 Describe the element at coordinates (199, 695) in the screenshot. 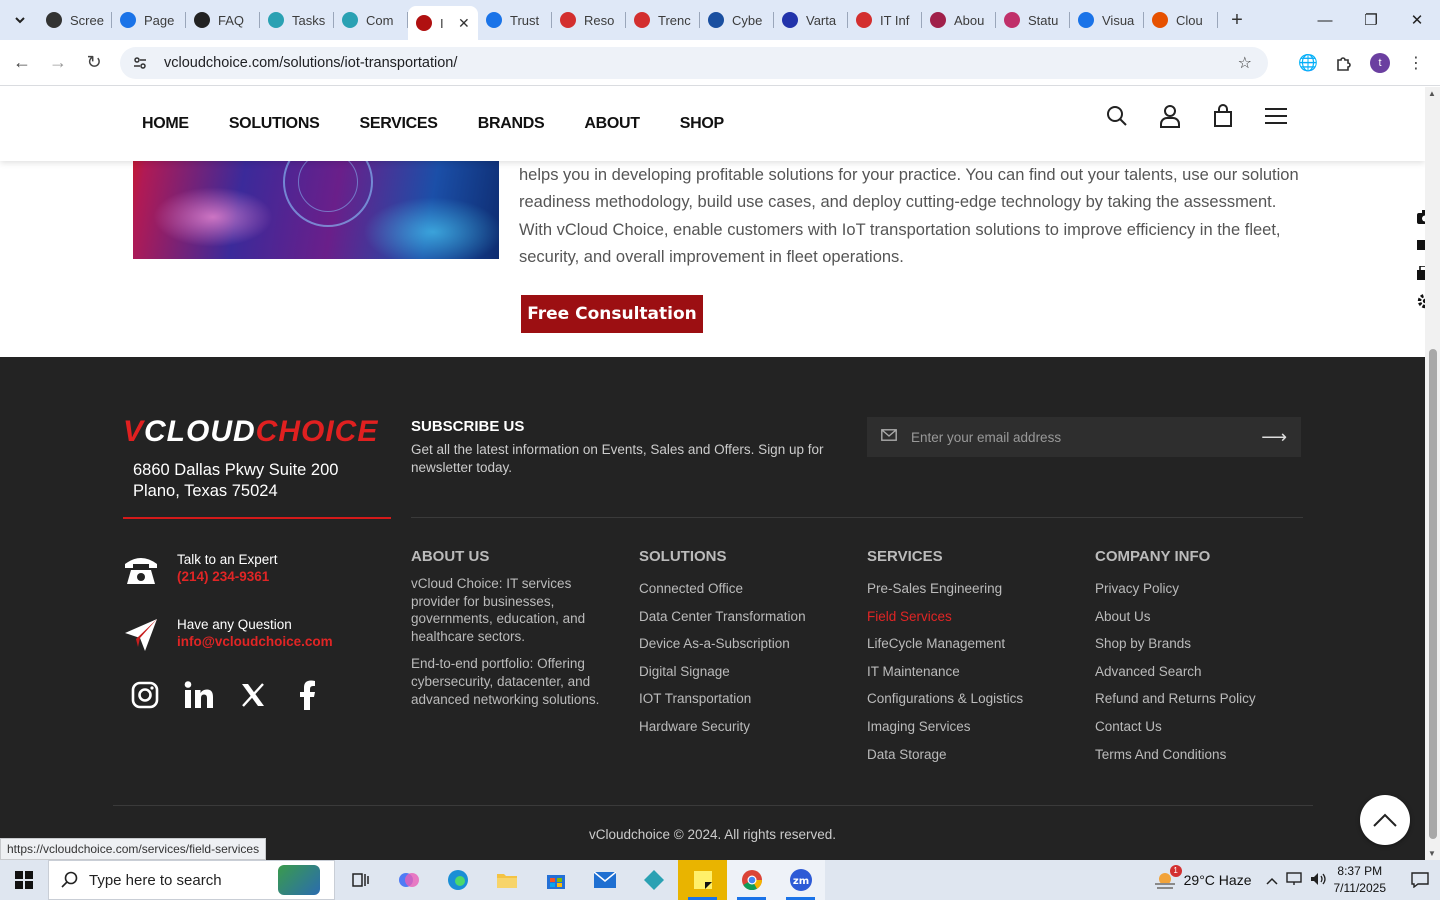

I see `linkedin-icon` at that location.